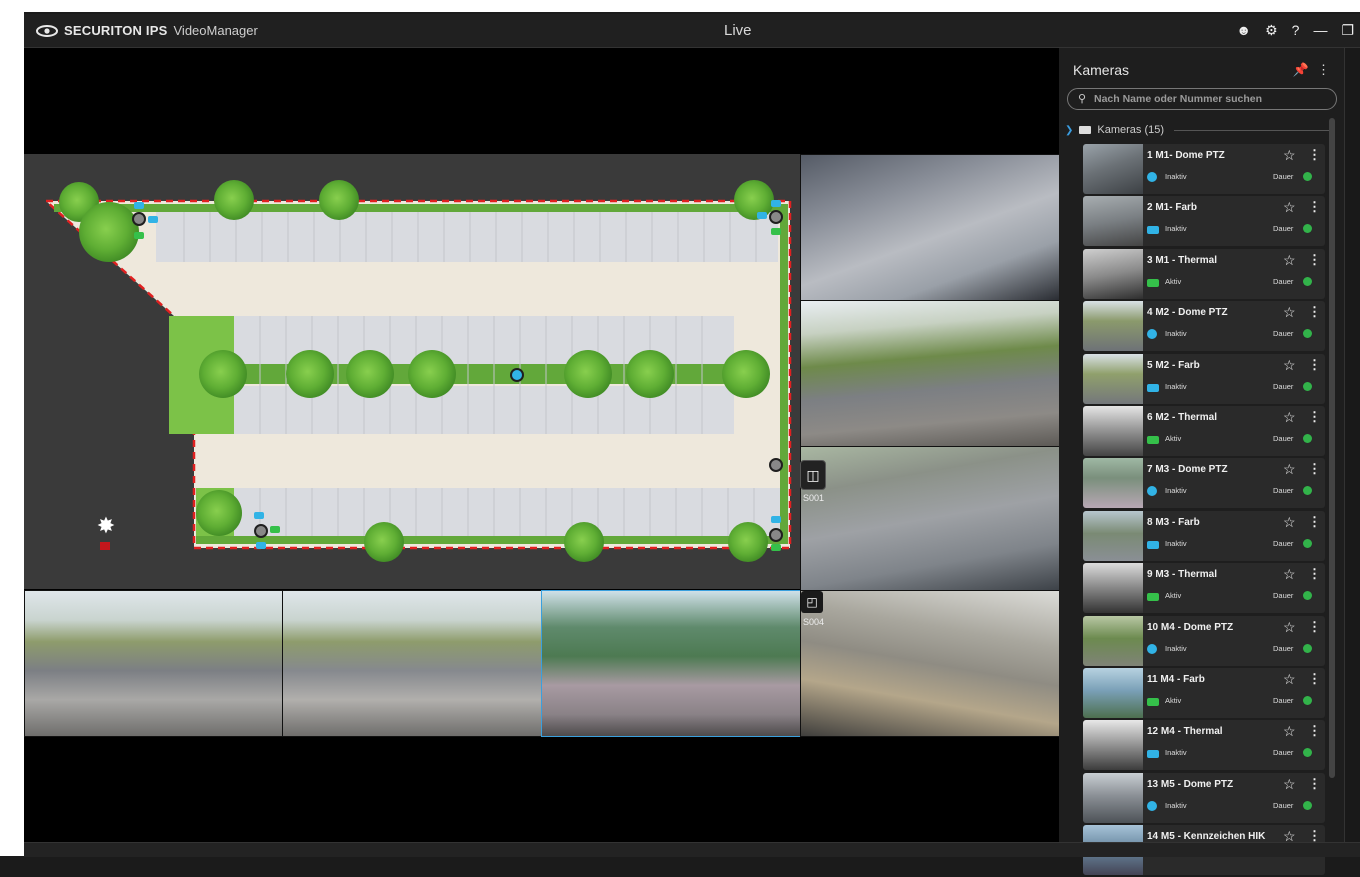  What do you see at coordinates (1204, 745) in the screenshot?
I see `camera-list-item: 12 M4 - Thermal ☆ ⋮ Inaktiv Dauer` at bounding box center [1204, 745].